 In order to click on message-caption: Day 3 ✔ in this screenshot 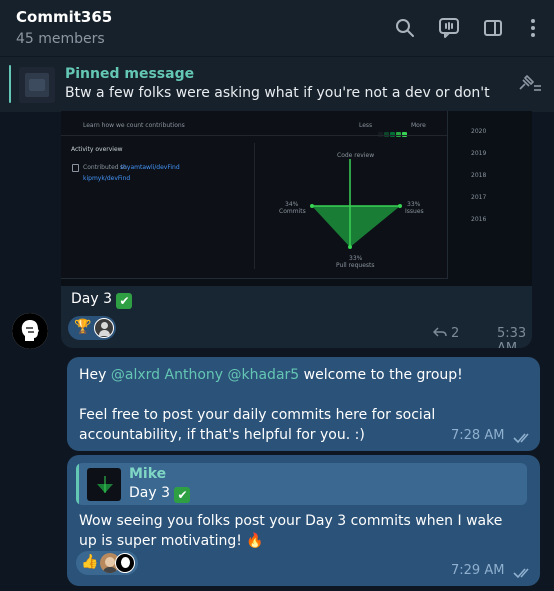, I will do `click(102, 300)`.